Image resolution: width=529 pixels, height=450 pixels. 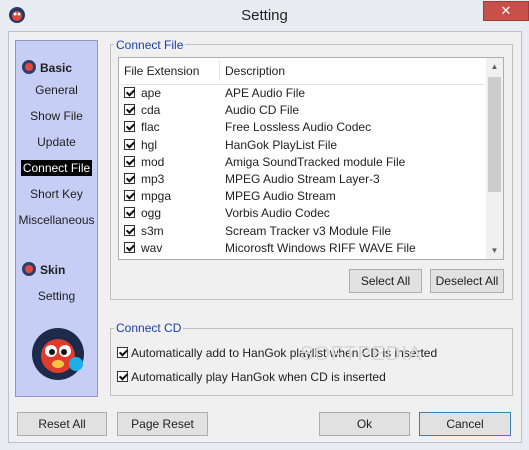 I want to click on sidebar-header-basic: Basic, so click(x=47, y=67).